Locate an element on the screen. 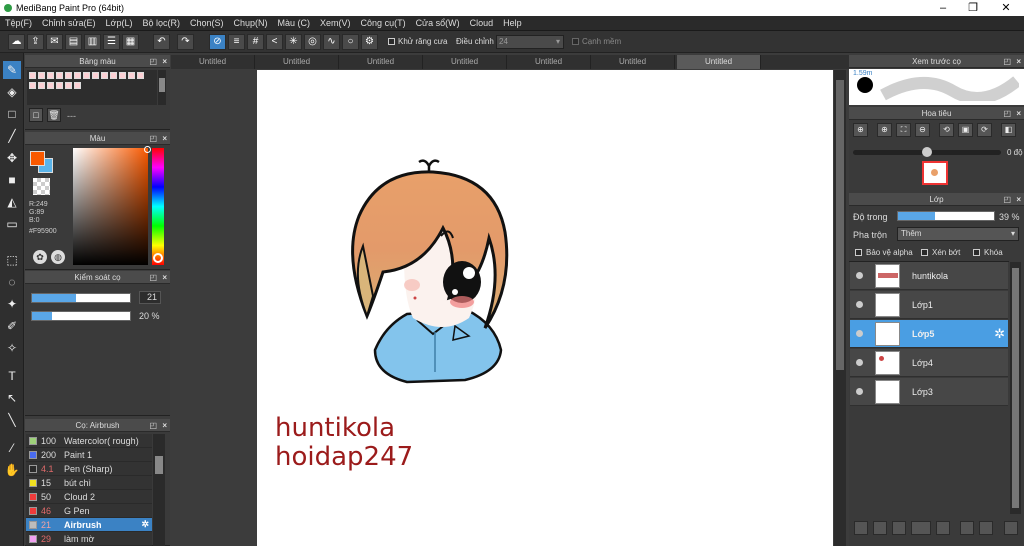 The height and width of the screenshot is (546, 1024). snap-circle-icon: ◎ is located at coordinates (312, 42).